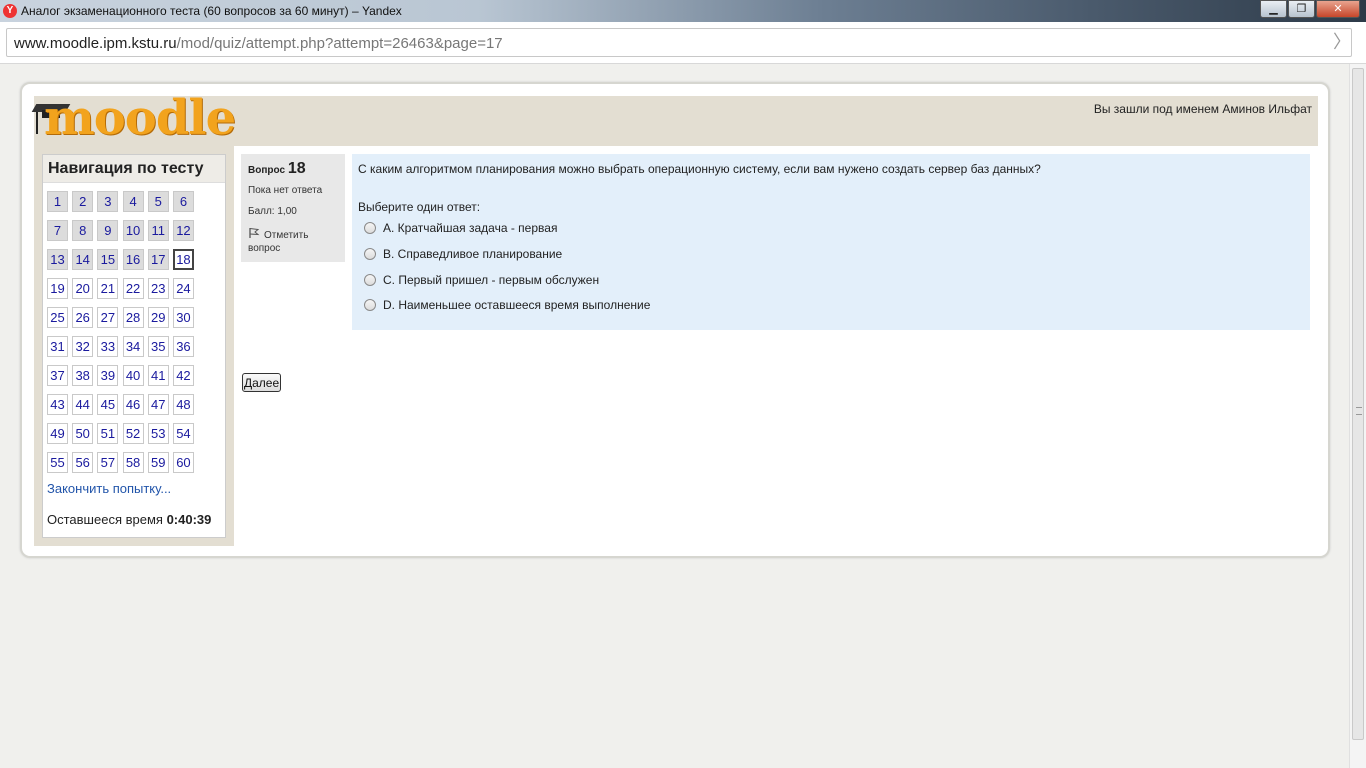  Describe the element at coordinates (158, 375) in the screenshot. I see `question-nav-button: 41` at that location.